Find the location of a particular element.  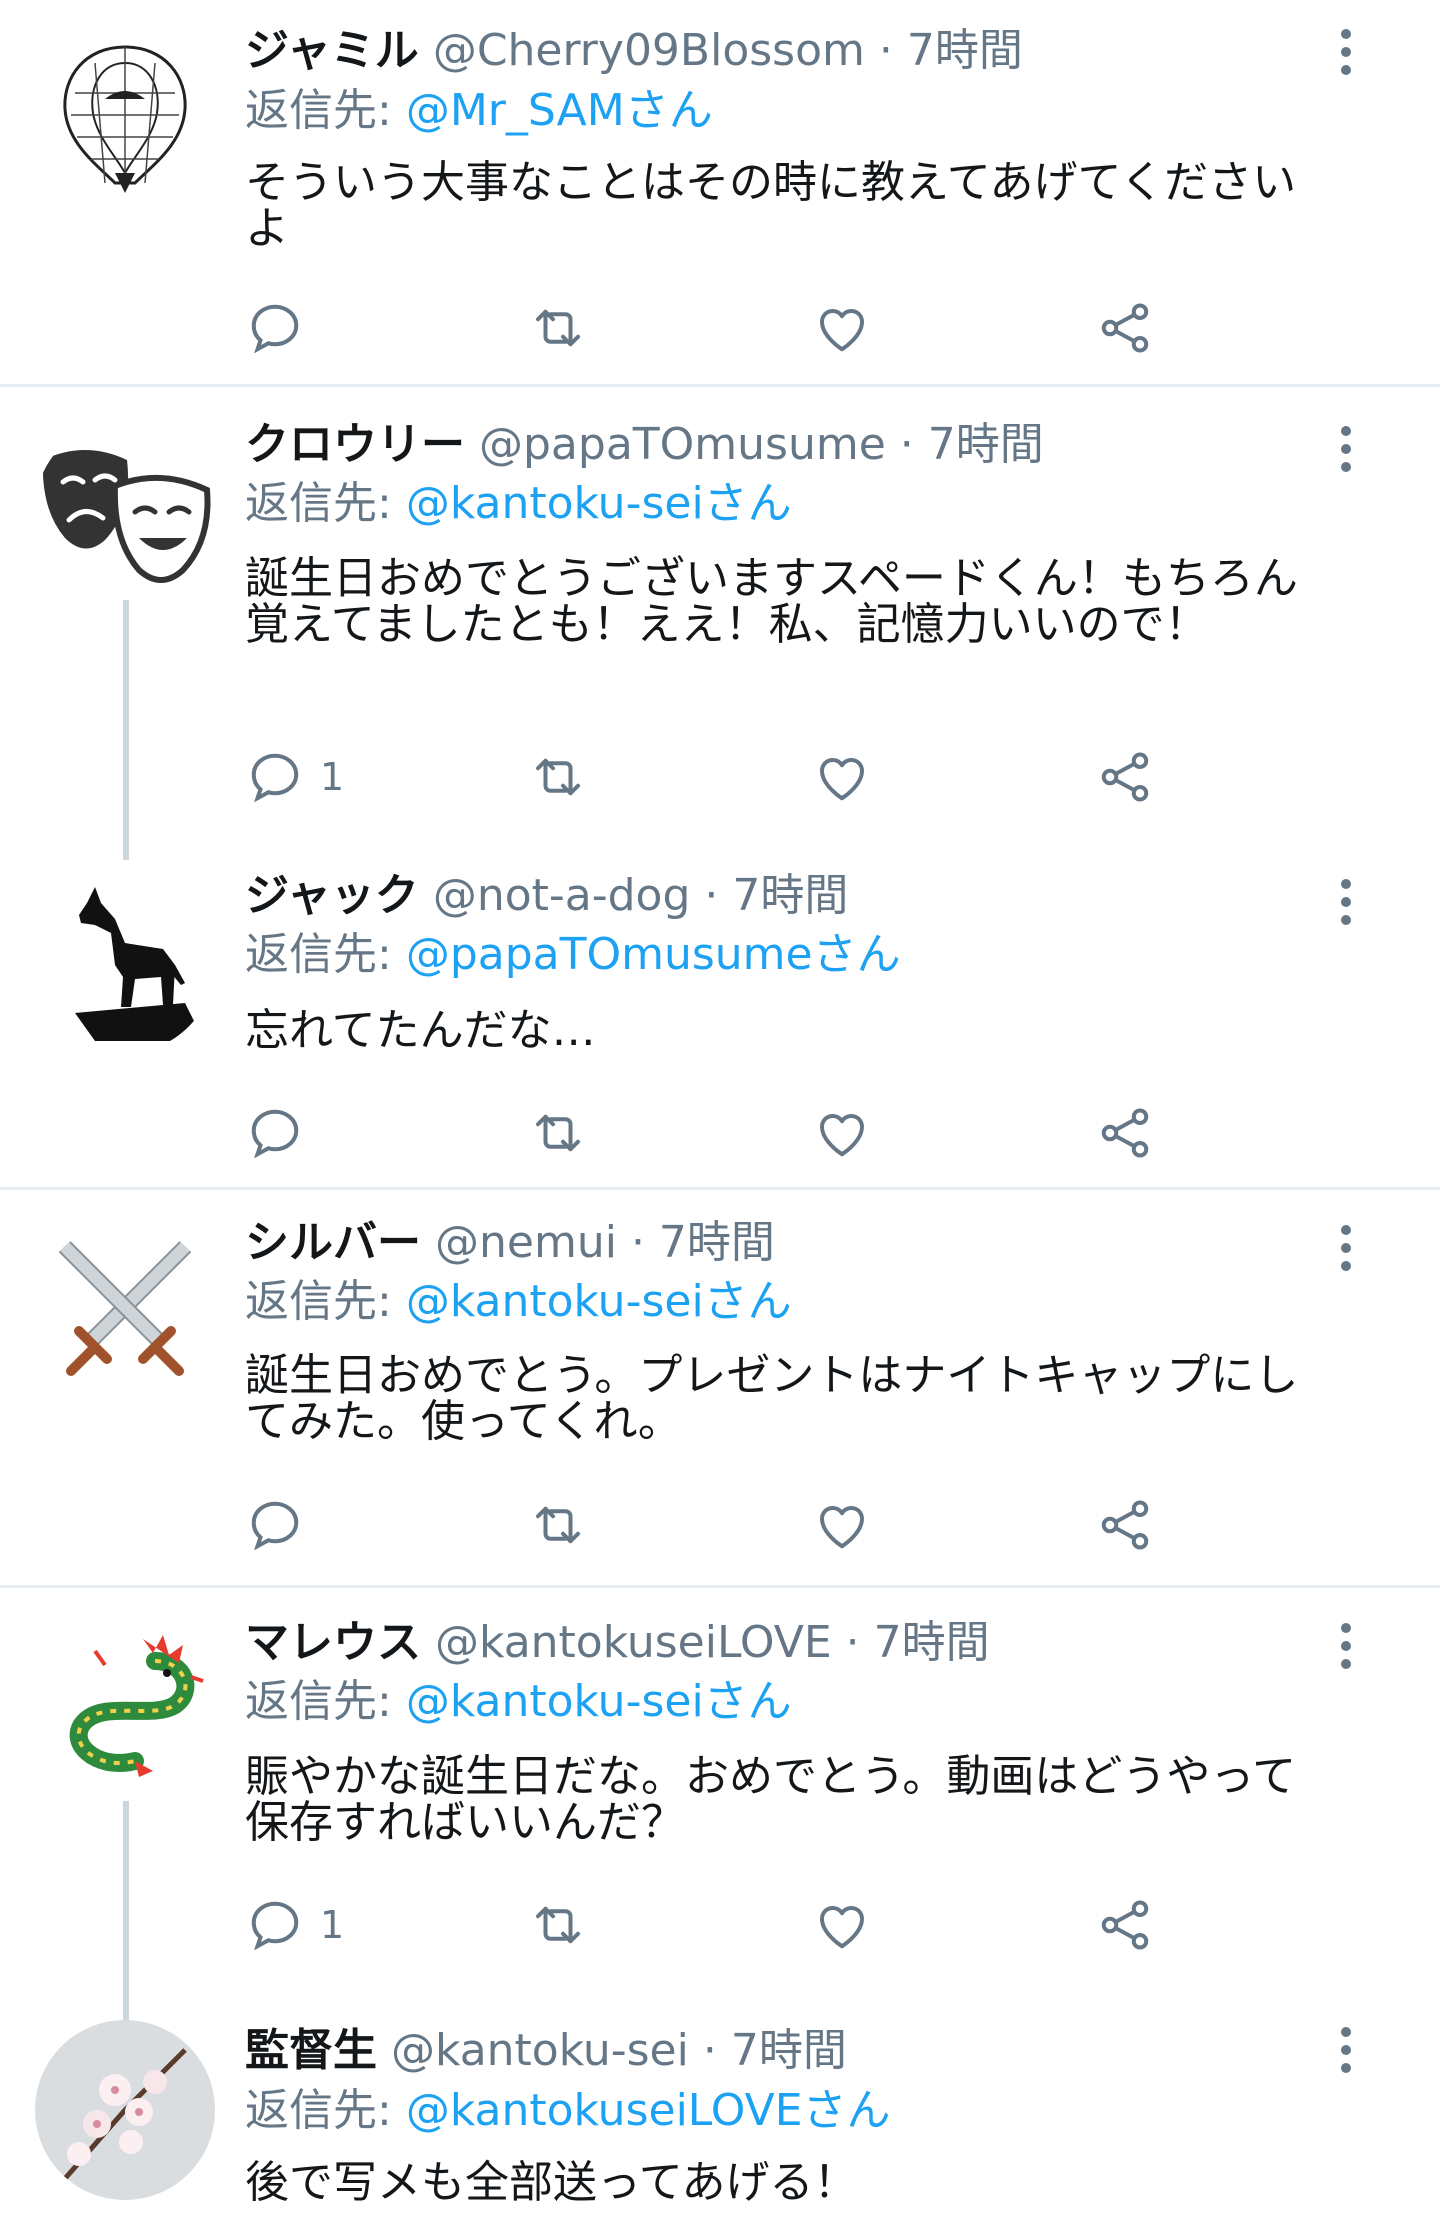

tweet-text: 賑やかな誕生日だな。おめでとう。動画はどうやって保存すればいいんだ？ is located at coordinates (771, 1799).